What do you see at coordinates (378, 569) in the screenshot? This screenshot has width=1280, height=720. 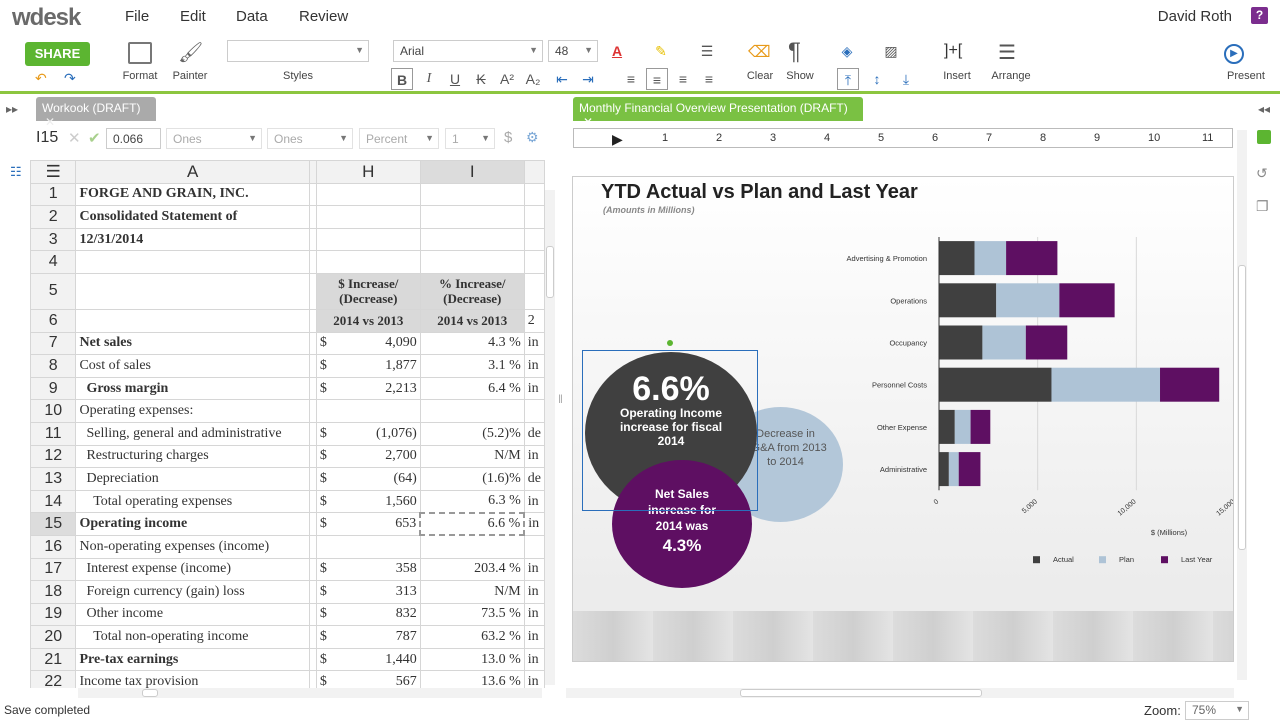 I see `grid-cell: 358` at bounding box center [378, 569].